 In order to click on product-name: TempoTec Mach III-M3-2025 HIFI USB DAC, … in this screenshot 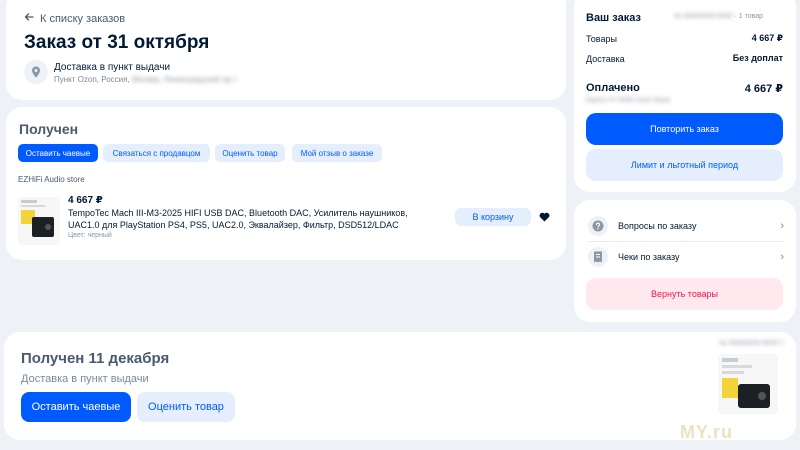, I will do `click(254, 219)`.